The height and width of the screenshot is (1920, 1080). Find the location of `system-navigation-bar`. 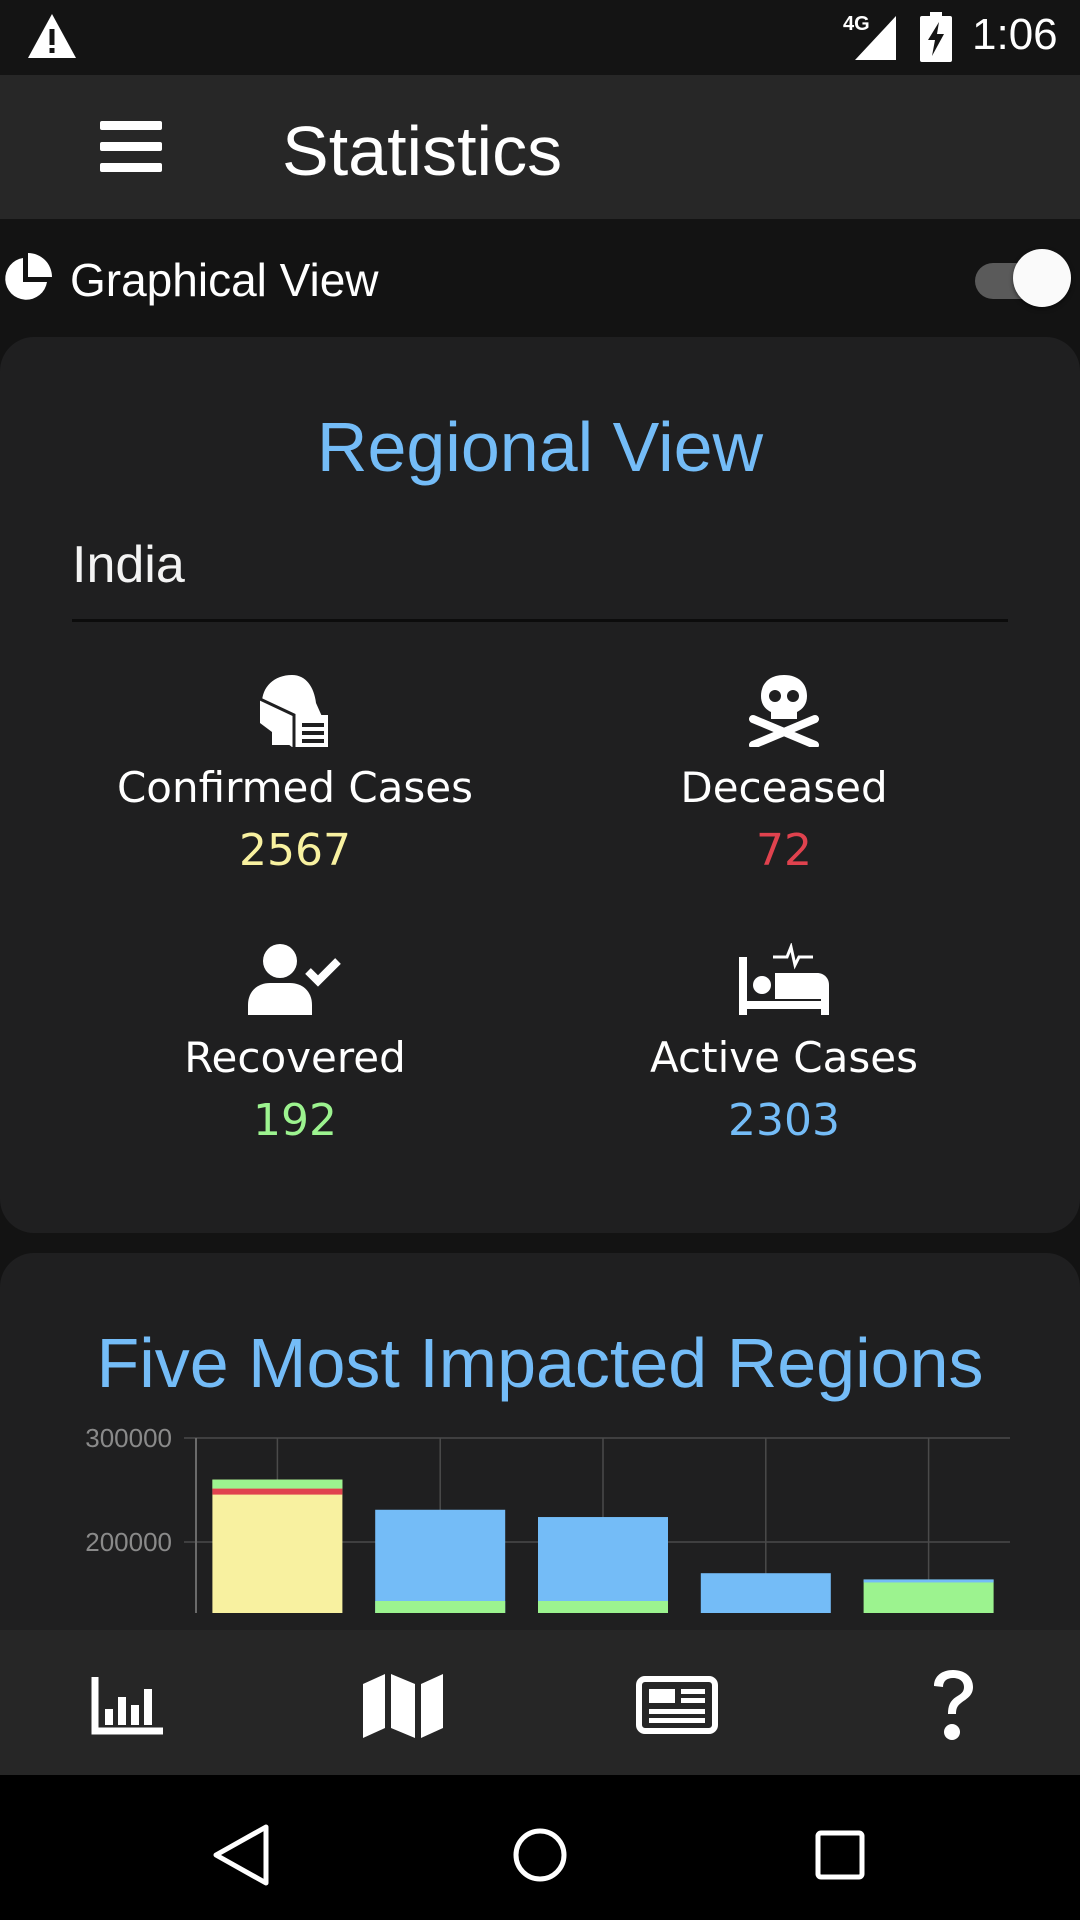

system-navigation-bar is located at coordinates (540, 1847).